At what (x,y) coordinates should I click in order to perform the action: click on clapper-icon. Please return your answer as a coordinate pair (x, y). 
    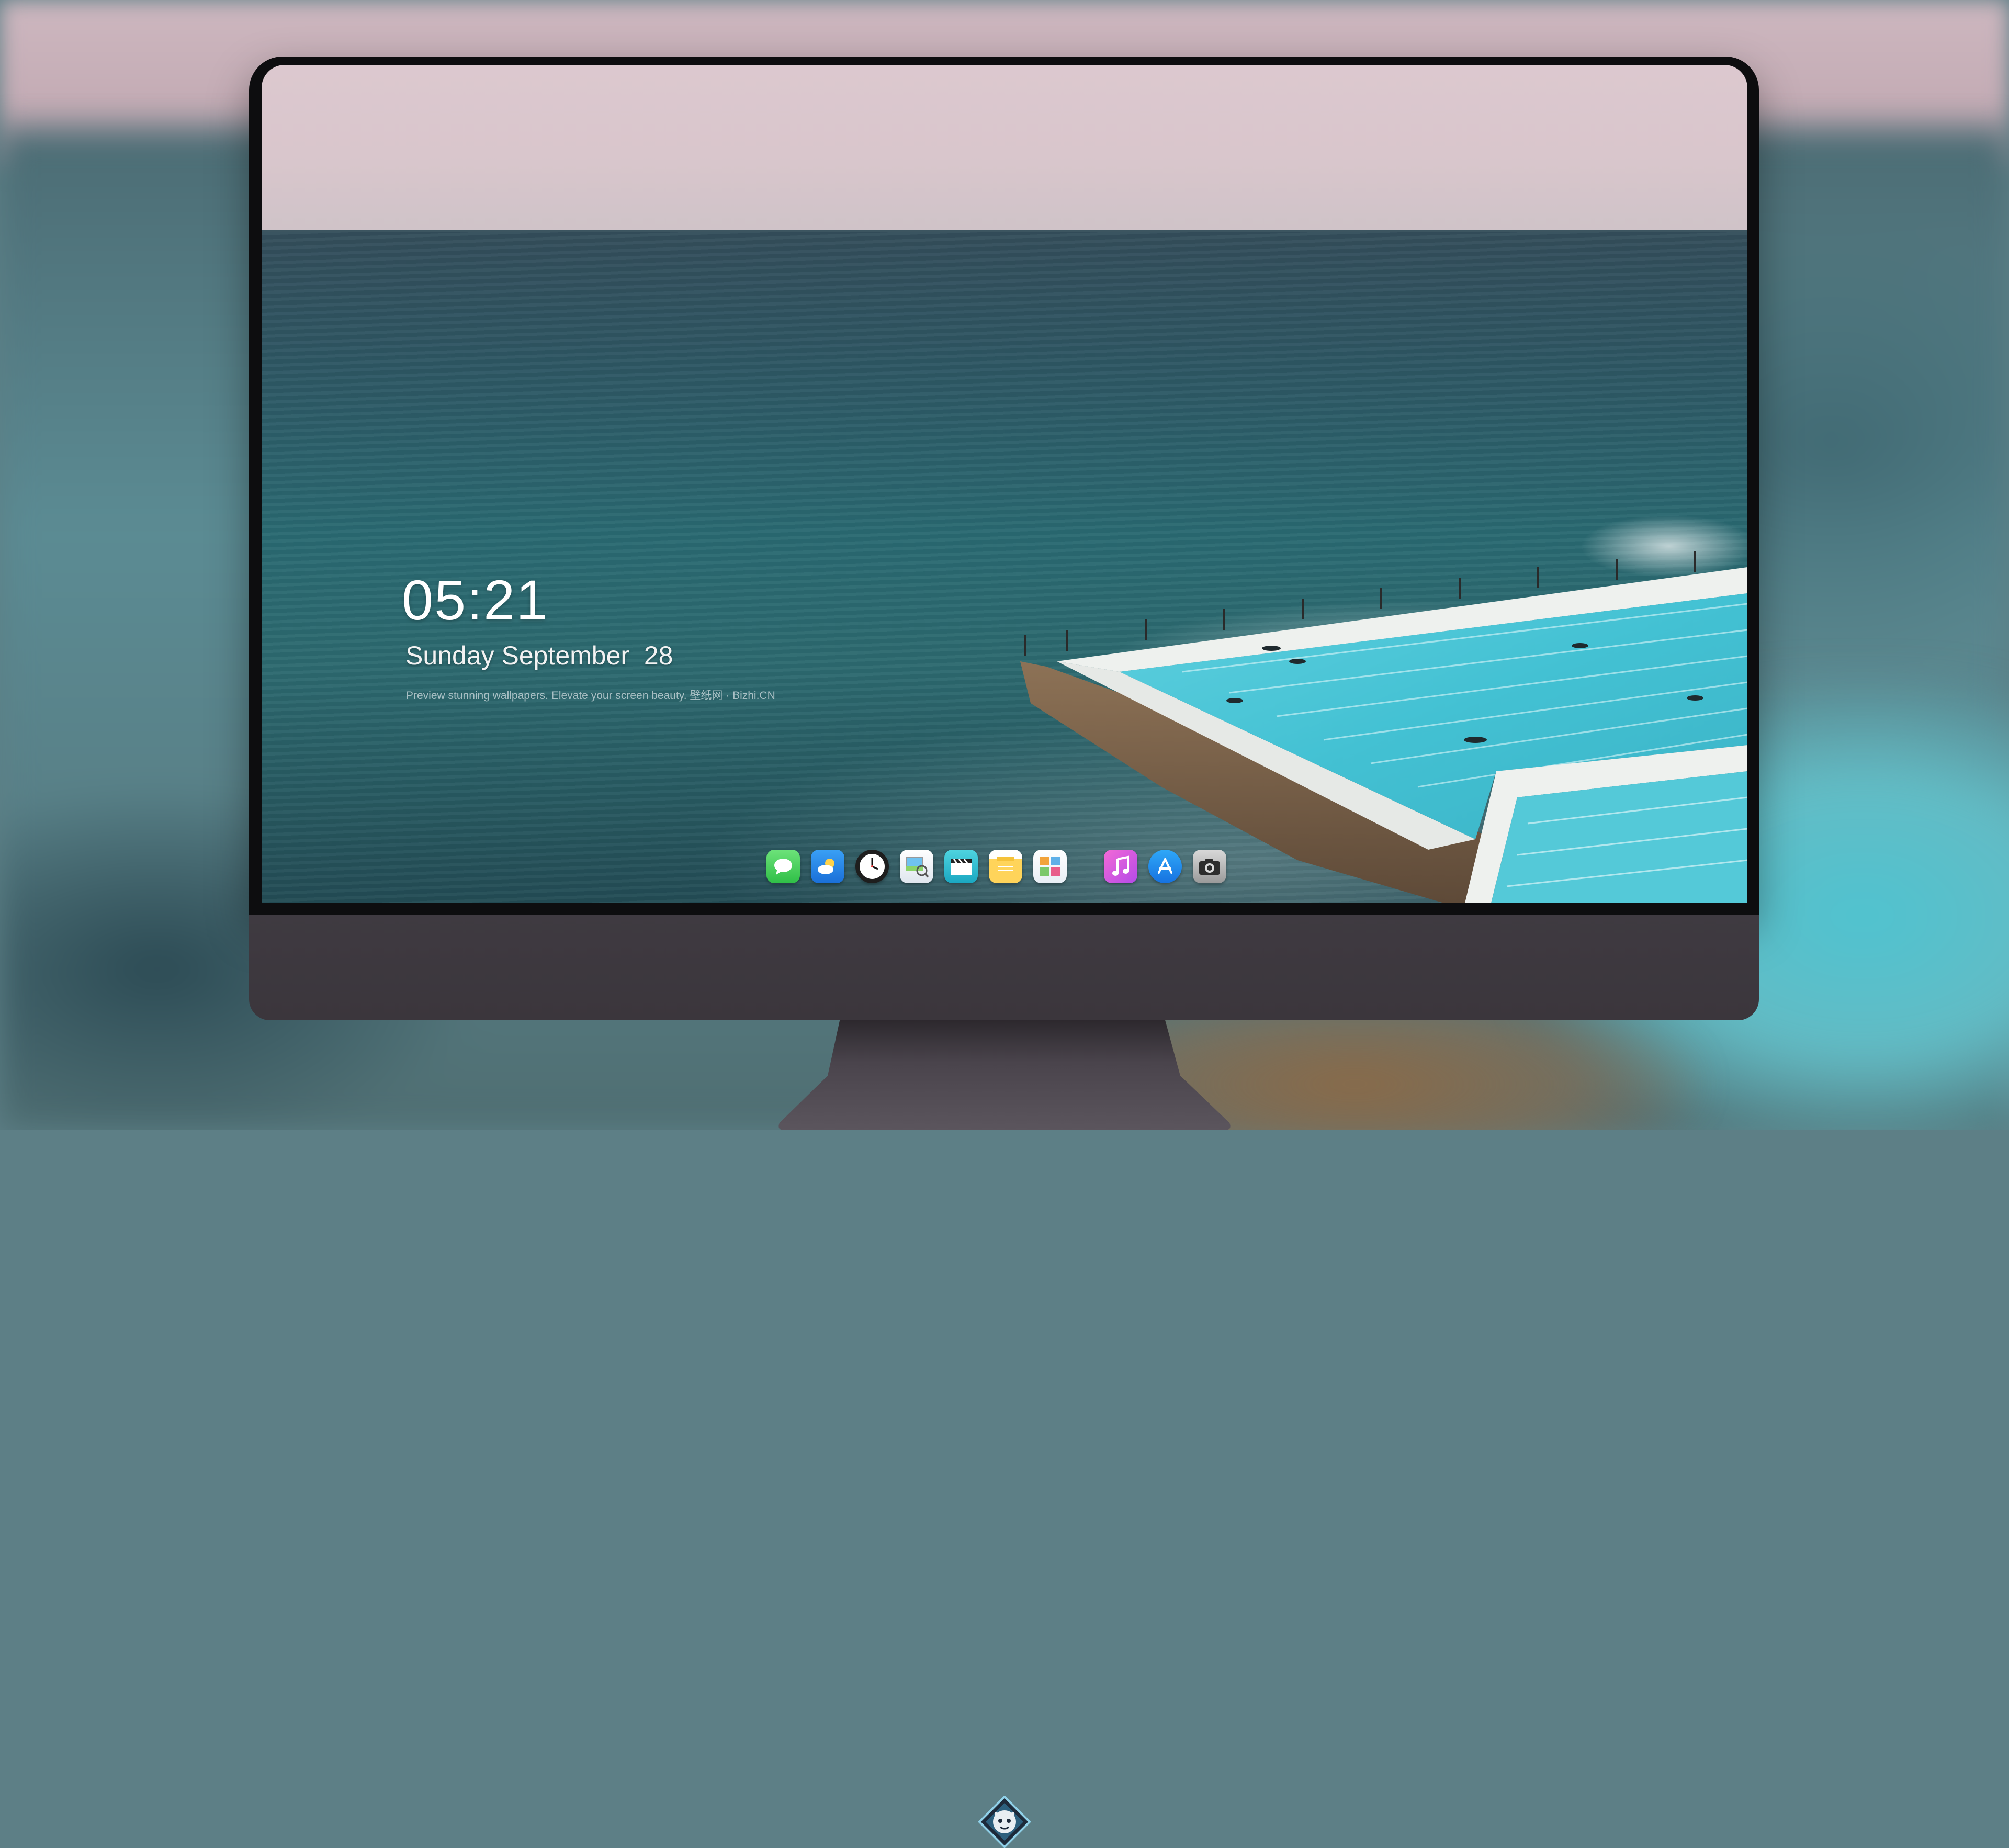
    Looking at the image, I should click on (961, 866).